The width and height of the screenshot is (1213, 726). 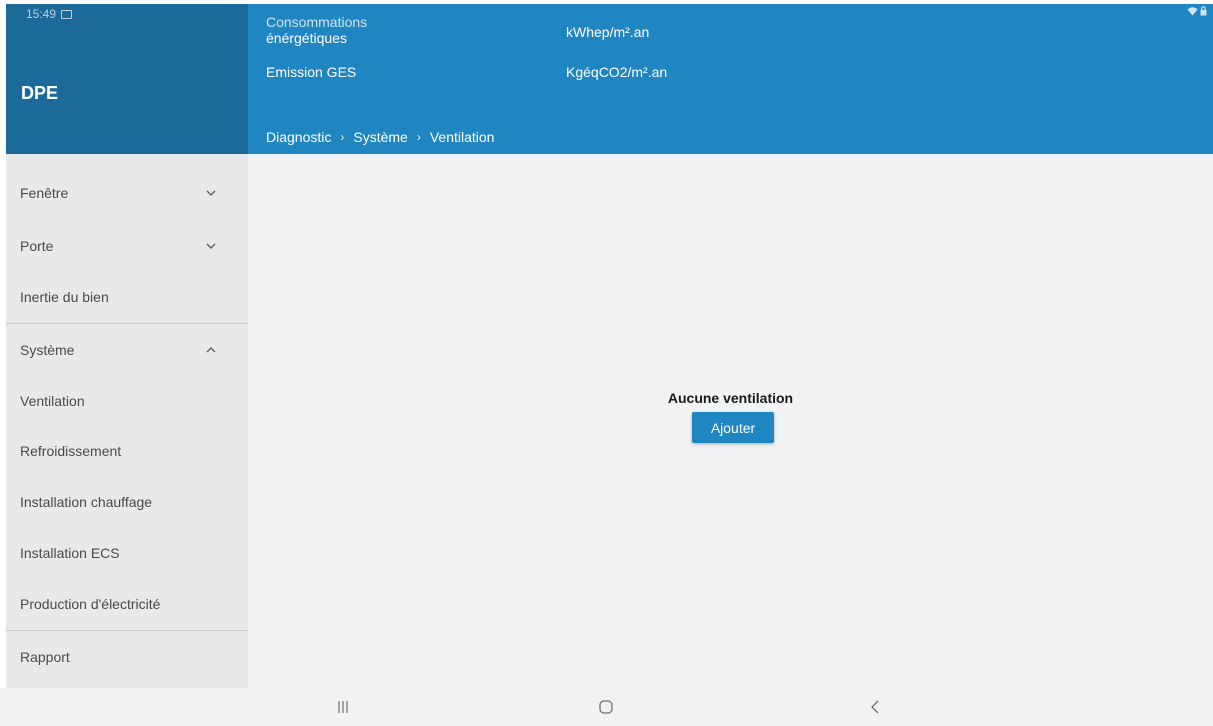 I want to click on consommations-label-line2: énérgétiques, so click(x=306, y=38).